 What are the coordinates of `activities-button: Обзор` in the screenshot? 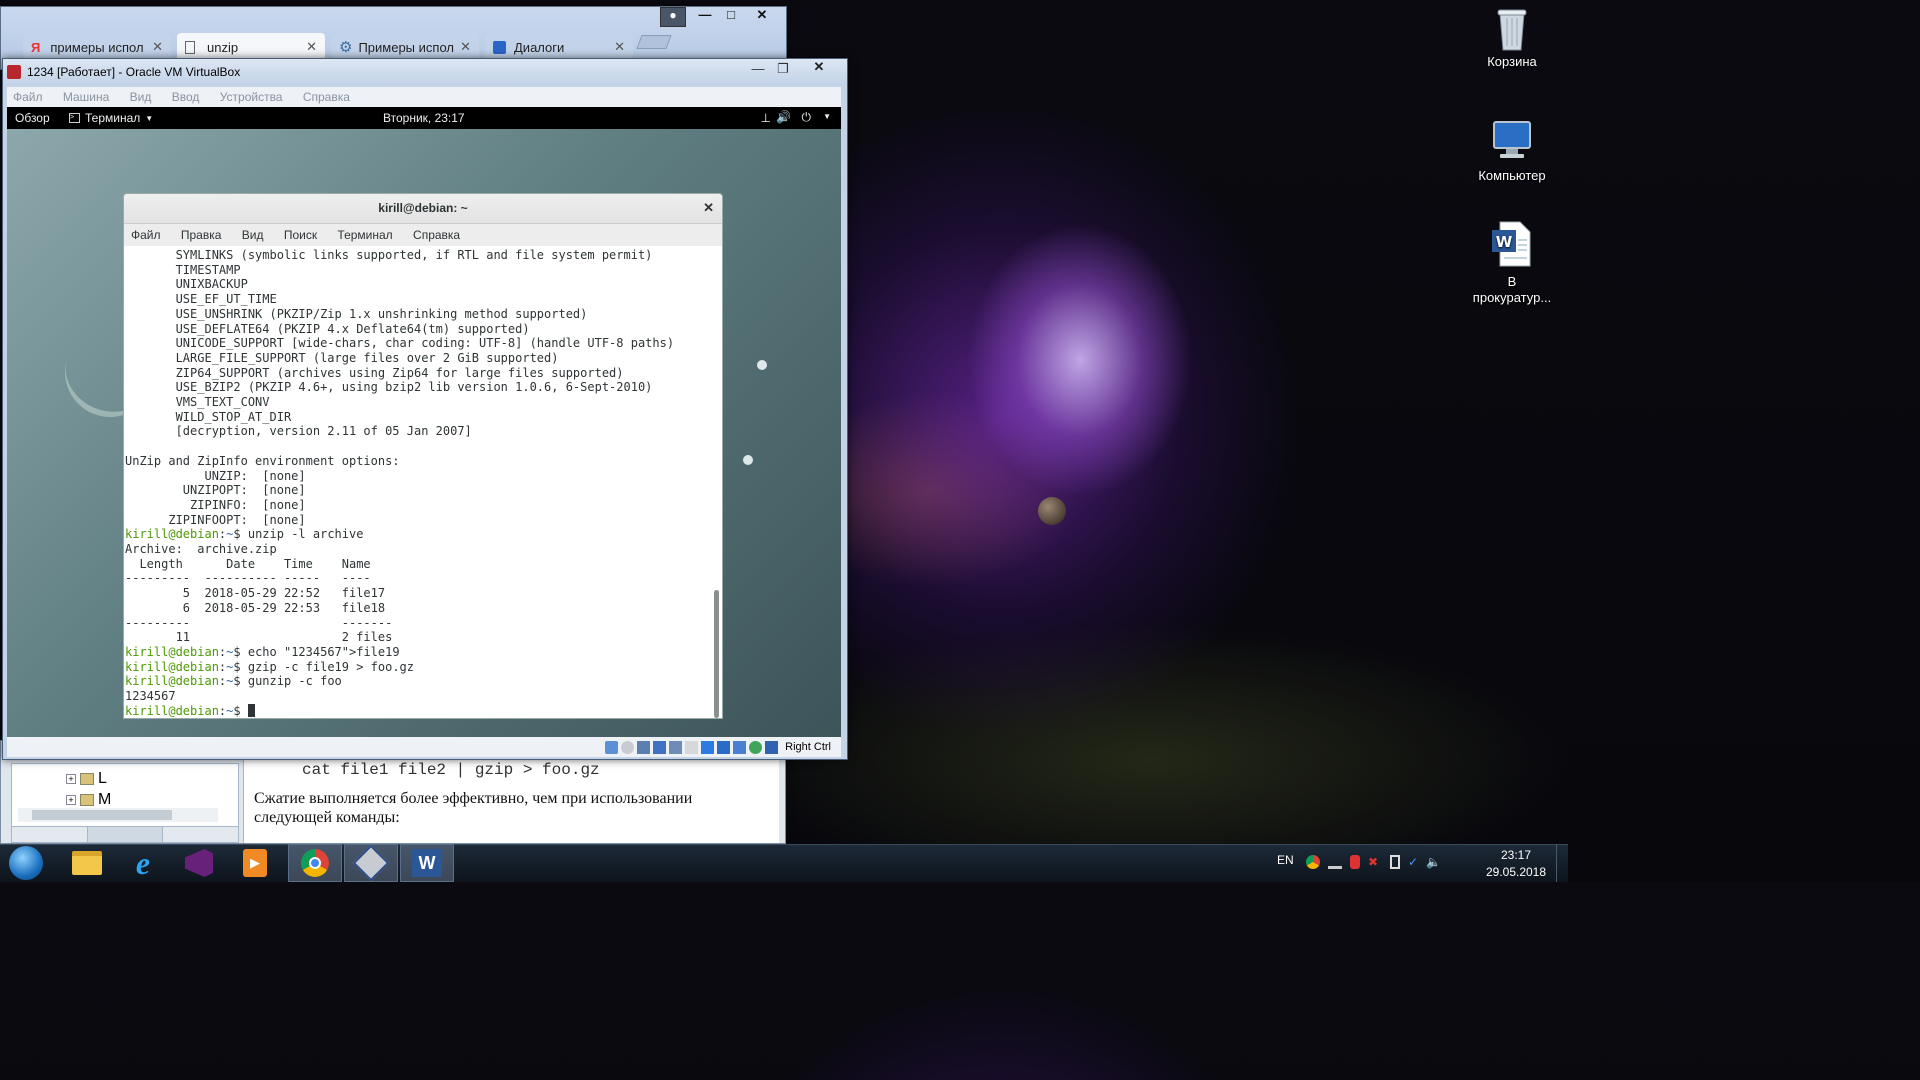 It's located at (32, 118).